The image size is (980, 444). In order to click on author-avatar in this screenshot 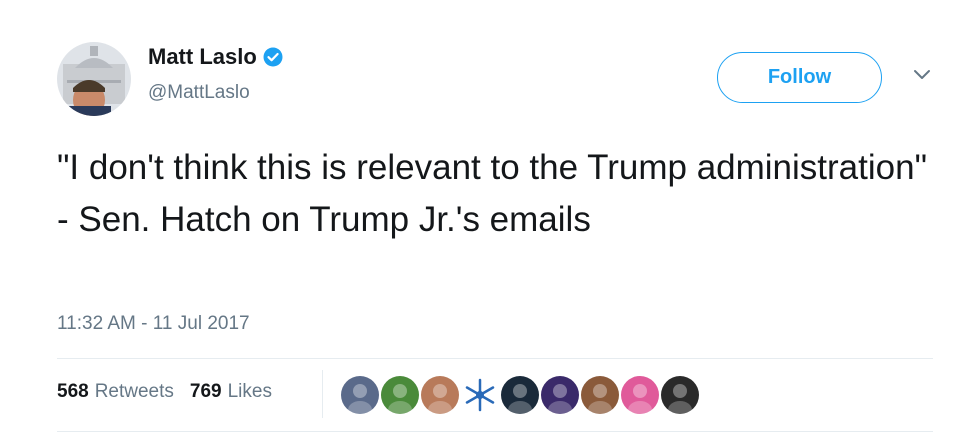, I will do `click(94, 79)`.